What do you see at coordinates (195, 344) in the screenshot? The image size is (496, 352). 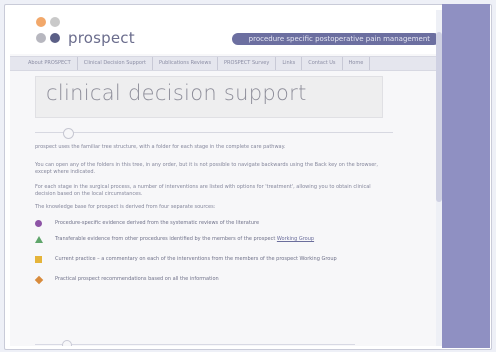 I see `divider-bottom` at bounding box center [195, 344].